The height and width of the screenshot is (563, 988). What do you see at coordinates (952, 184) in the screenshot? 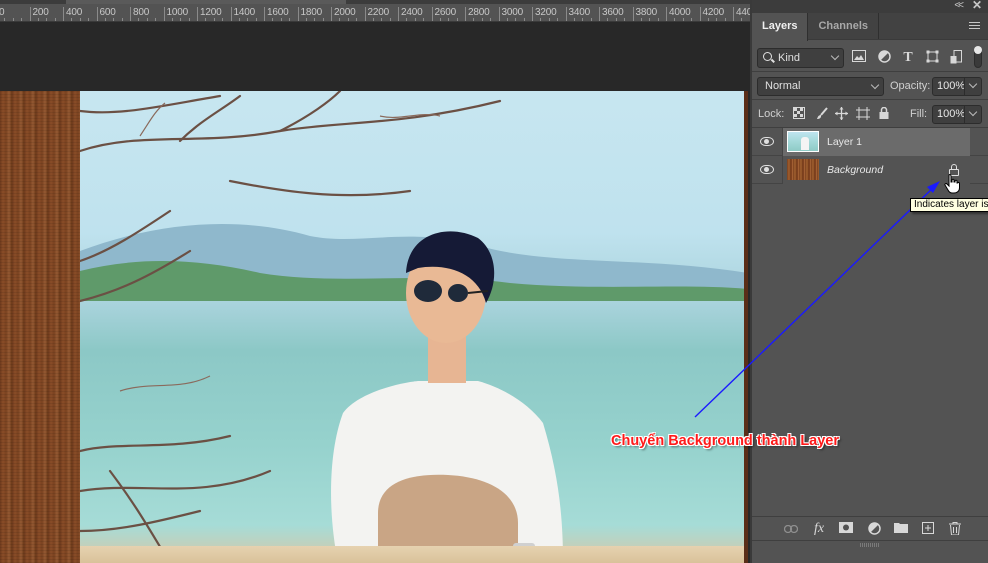
I see `hand-cursor-icon` at bounding box center [952, 184].